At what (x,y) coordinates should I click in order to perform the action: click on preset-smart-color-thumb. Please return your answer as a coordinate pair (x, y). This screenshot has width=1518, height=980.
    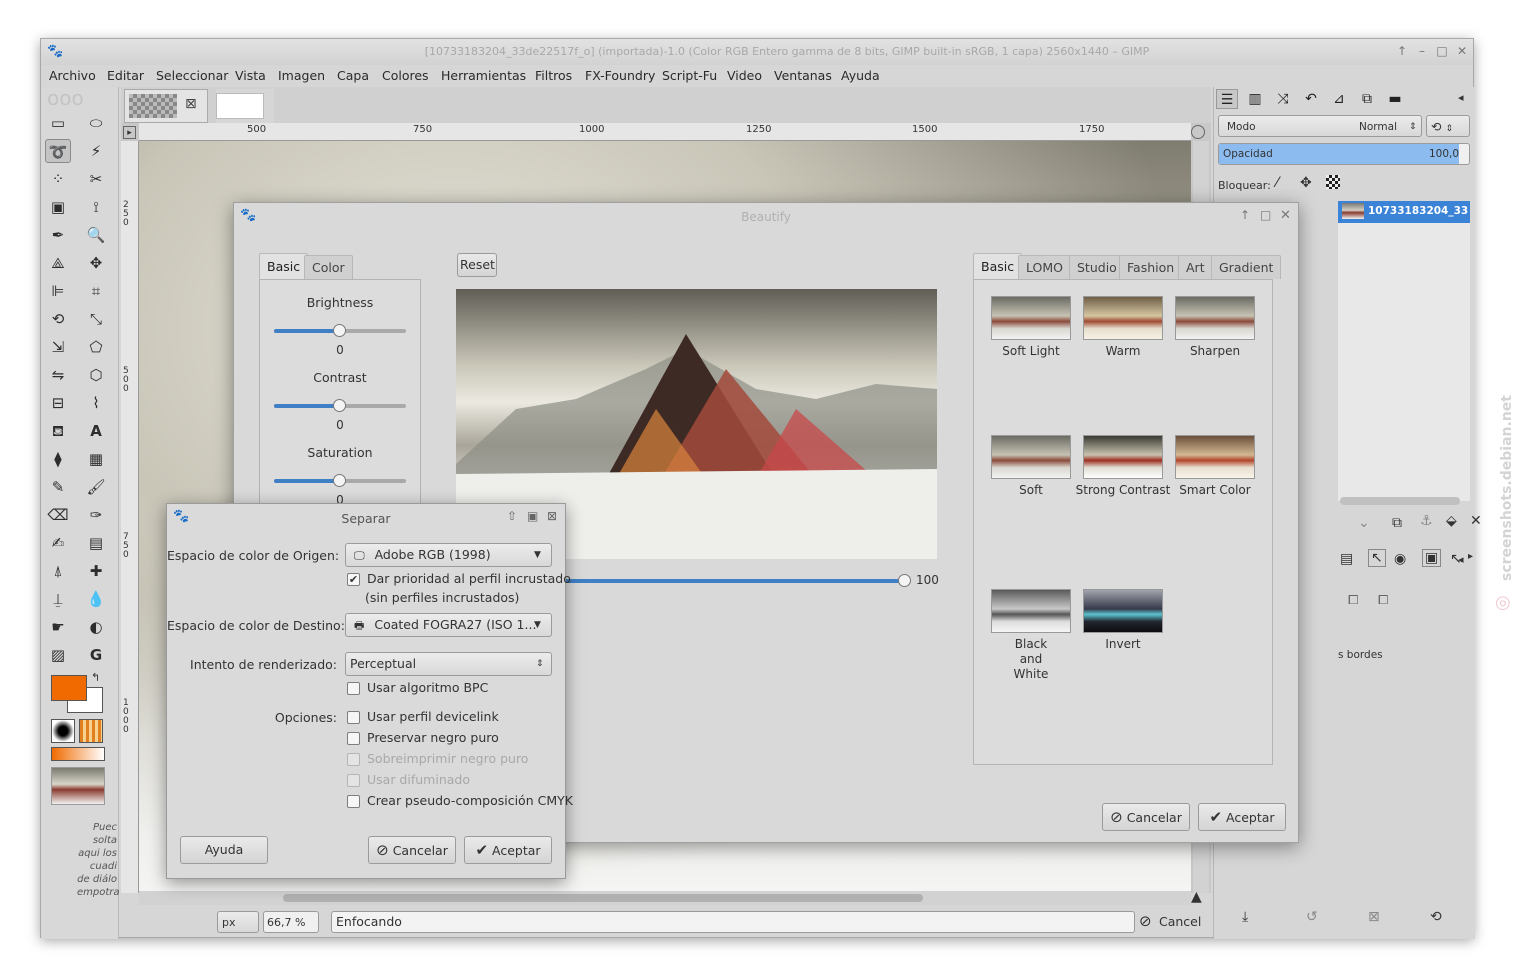
    Looking at the image, I should click on (1215, 457).